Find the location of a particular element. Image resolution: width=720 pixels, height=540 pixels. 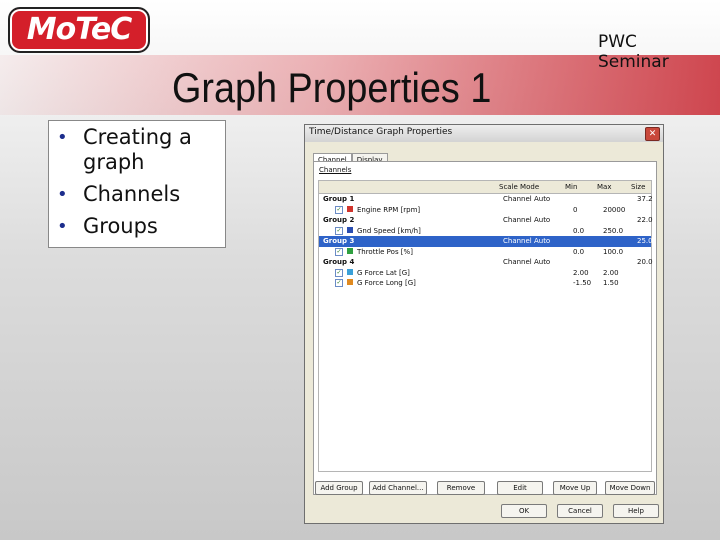

size-cell: 22.0 is located at coordinates (645, 220).